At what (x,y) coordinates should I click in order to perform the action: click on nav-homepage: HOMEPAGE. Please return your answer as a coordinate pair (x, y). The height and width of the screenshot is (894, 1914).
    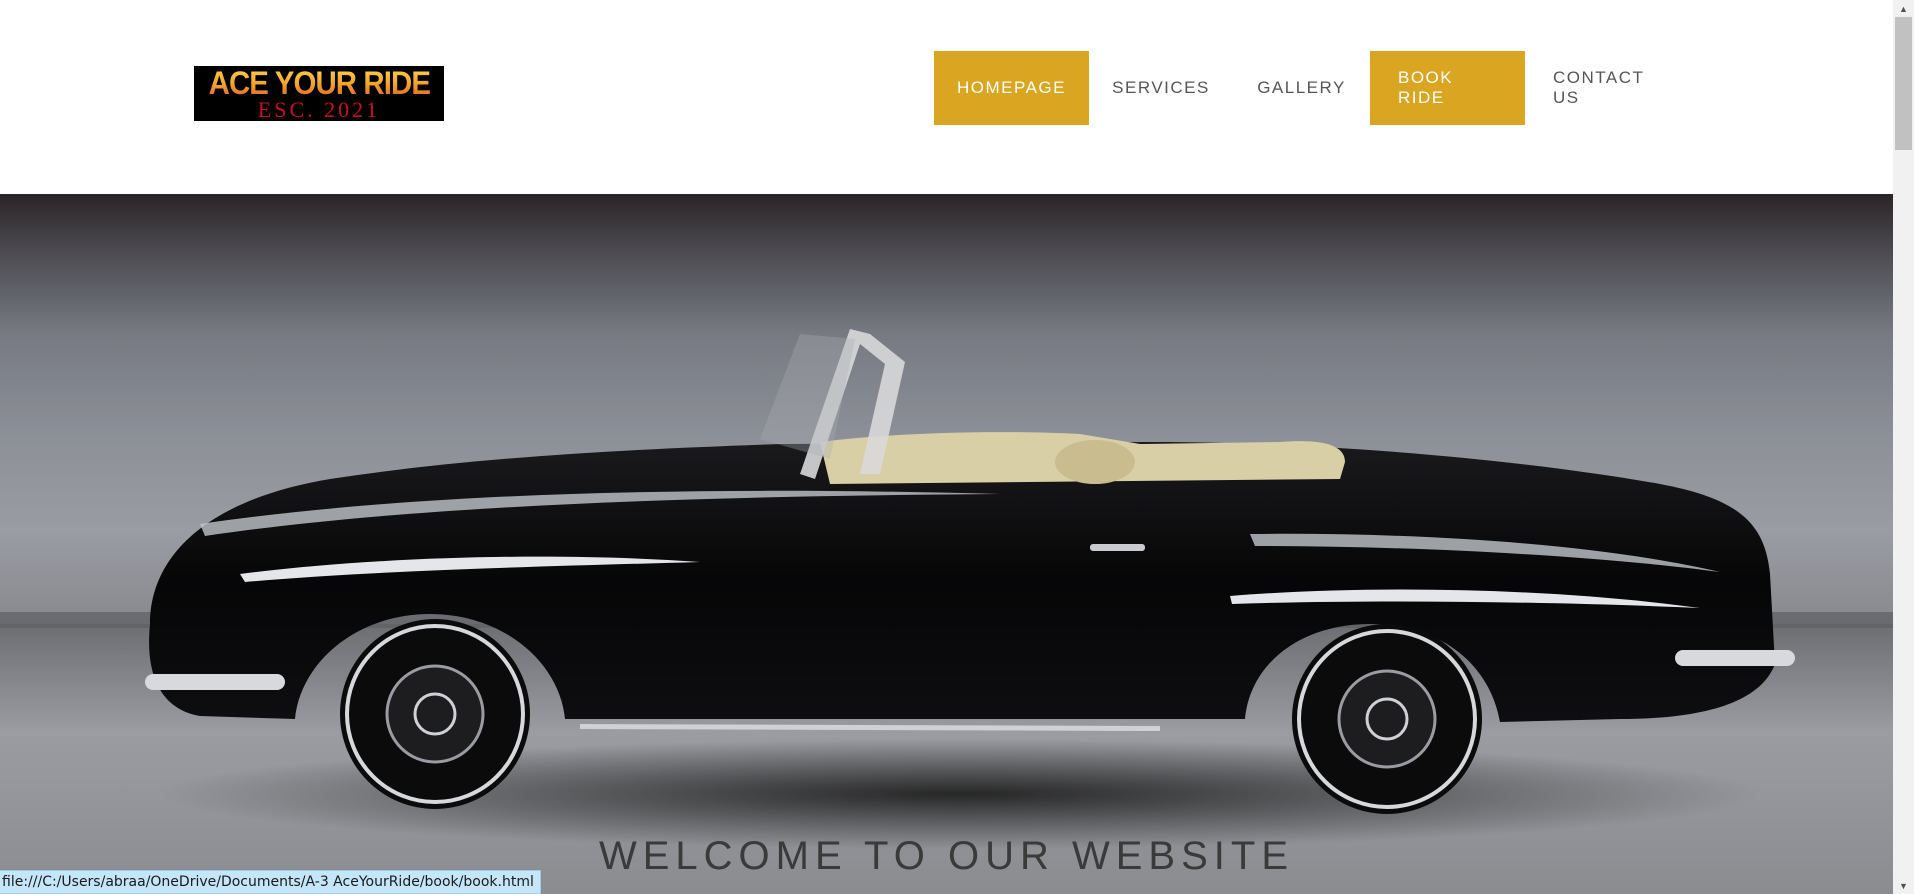
    Looking at the image, I should click on (1011, 88).